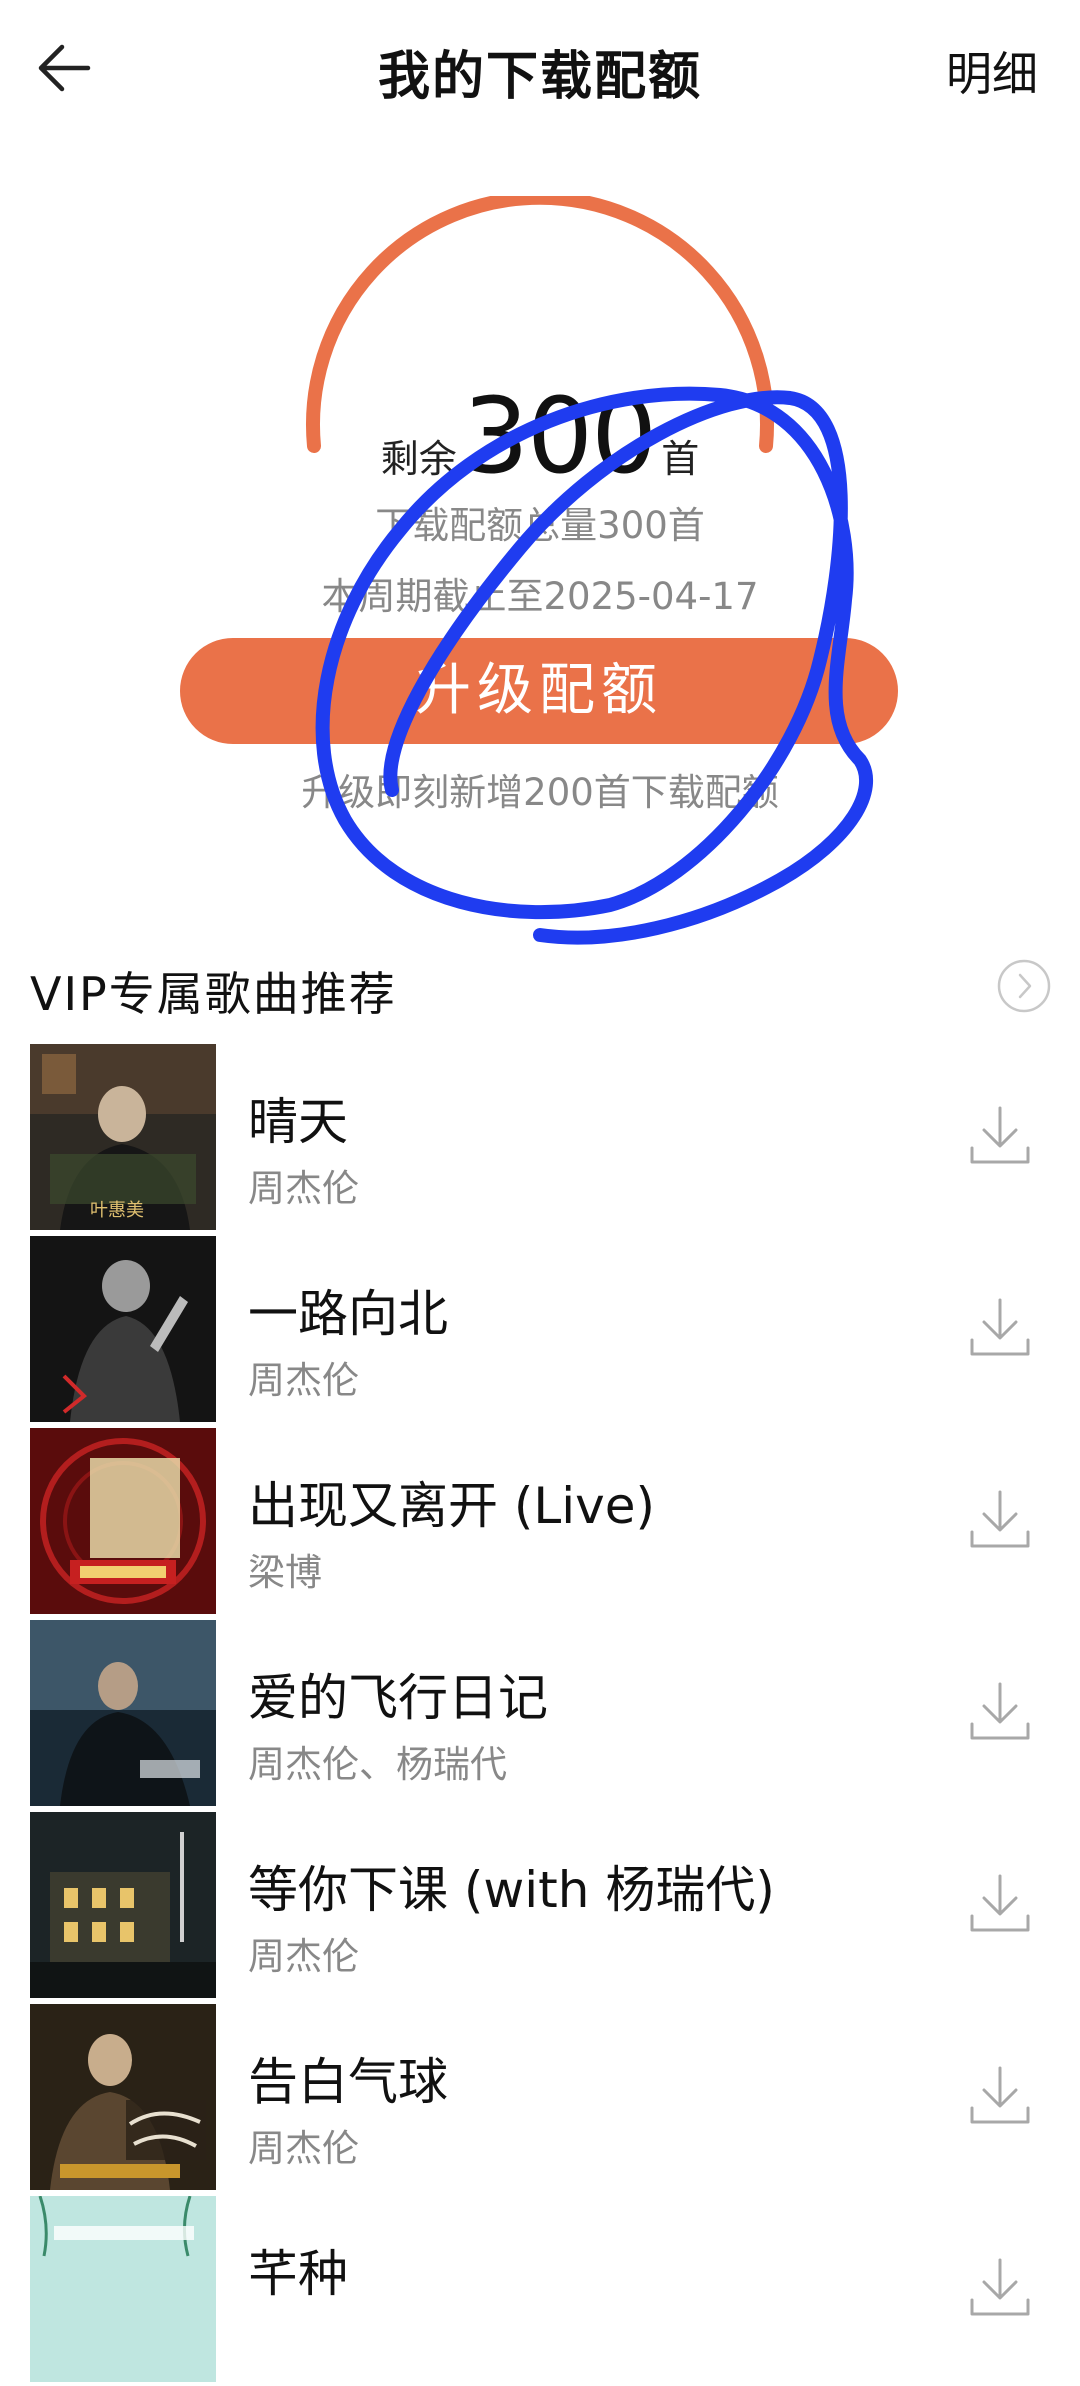  I want to click on song-row: 芊种, so click(540, 2290).